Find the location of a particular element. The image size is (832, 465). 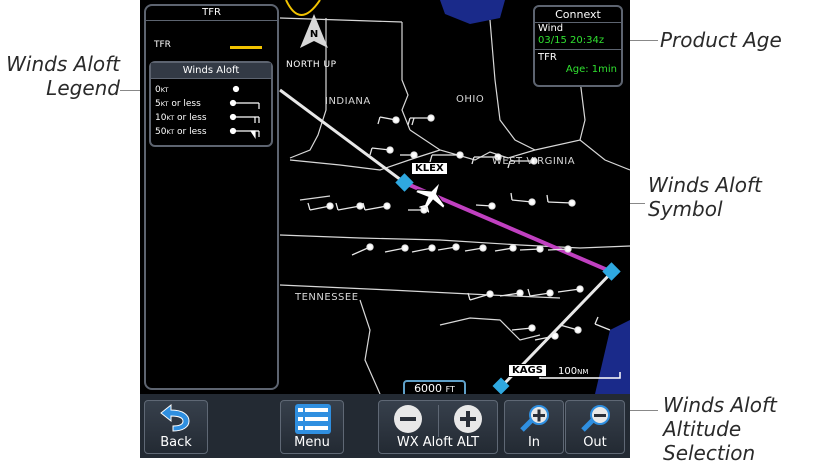

wx-aloft-alt-button: WX Aloft ALT is located at coordinates (438, 427).